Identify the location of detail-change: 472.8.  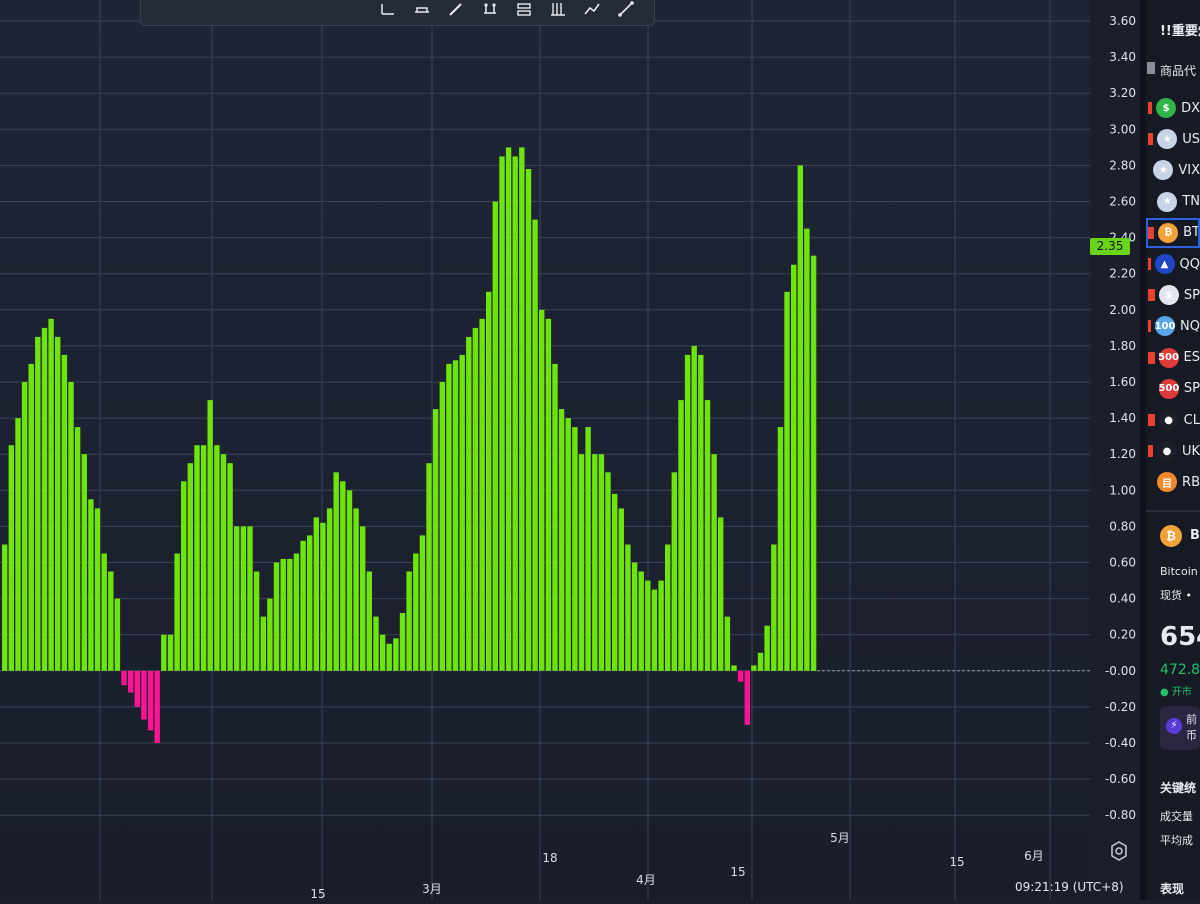
(1180, 670).